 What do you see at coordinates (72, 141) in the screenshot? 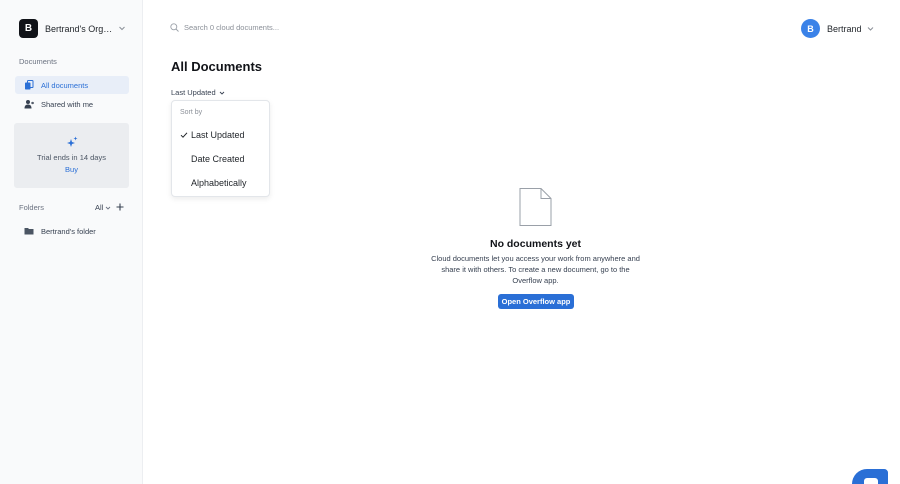
I see `sparkle-icon` at bounding box center [72, 141].